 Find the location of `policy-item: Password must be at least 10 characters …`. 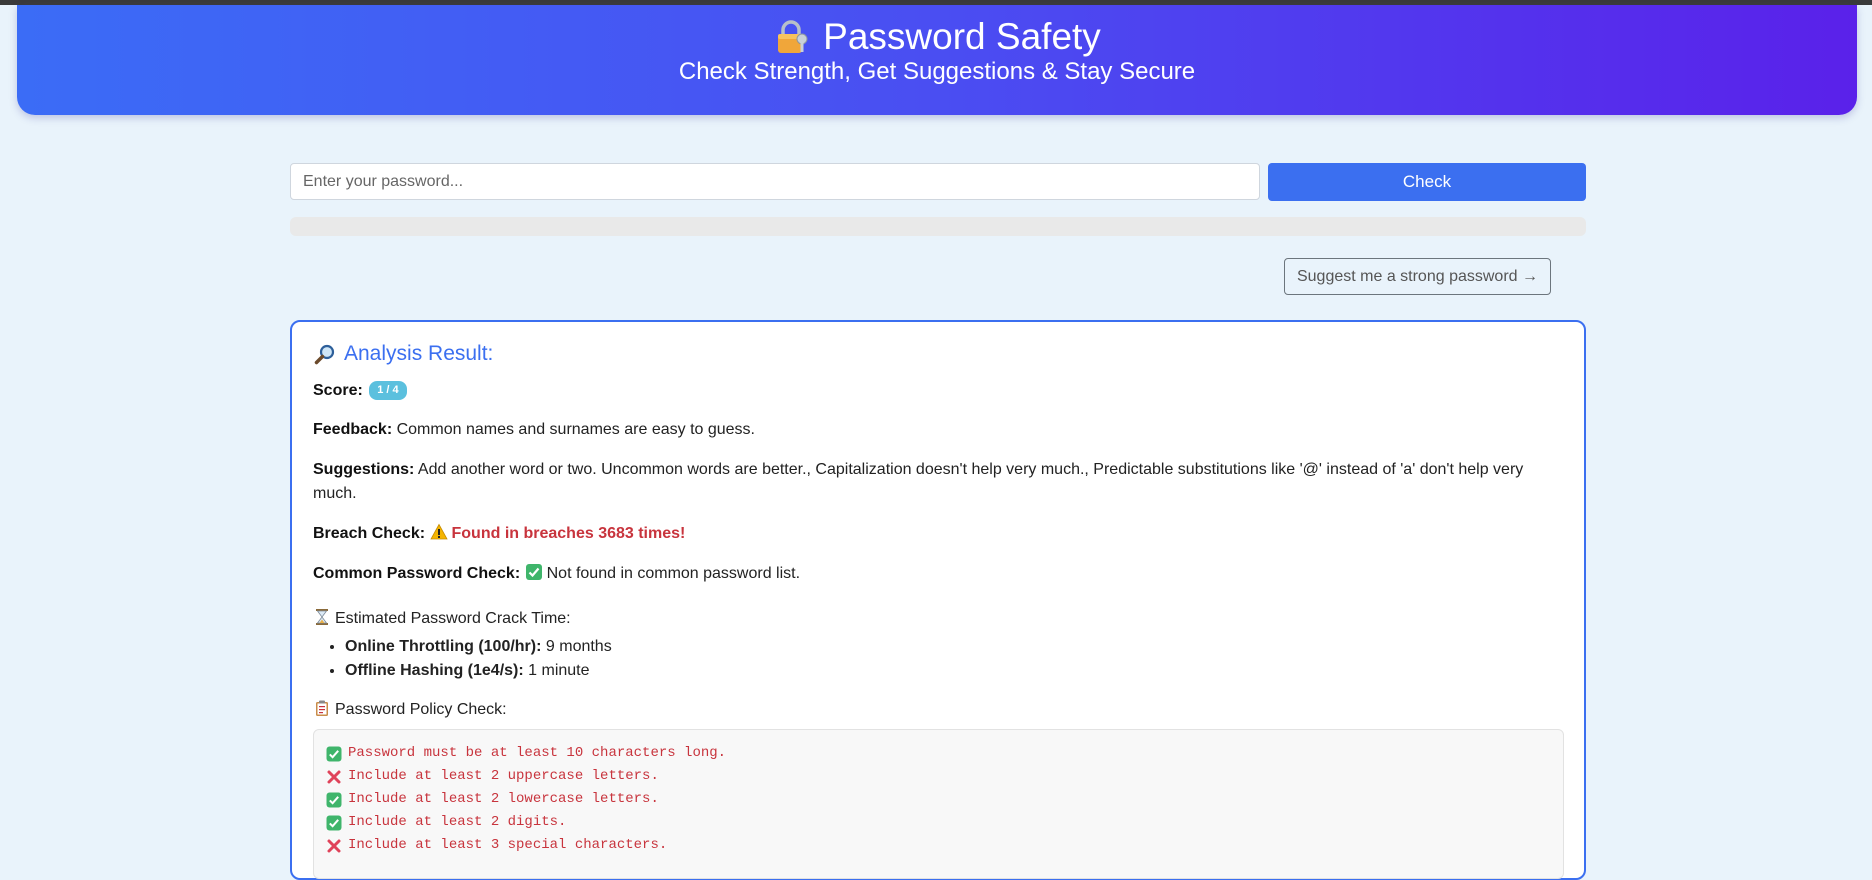

policy-item: Password must be at least 10 characters … is located at coordinates (938, 753).